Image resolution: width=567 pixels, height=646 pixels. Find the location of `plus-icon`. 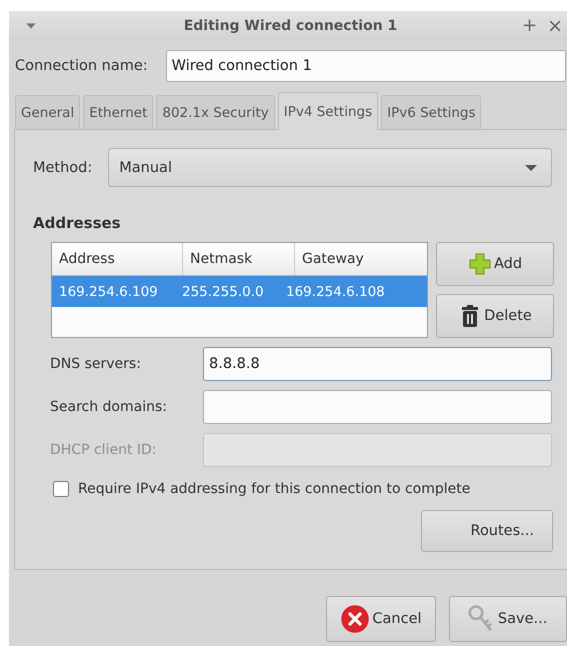

plus-icon is located at coordinates (480, 264).